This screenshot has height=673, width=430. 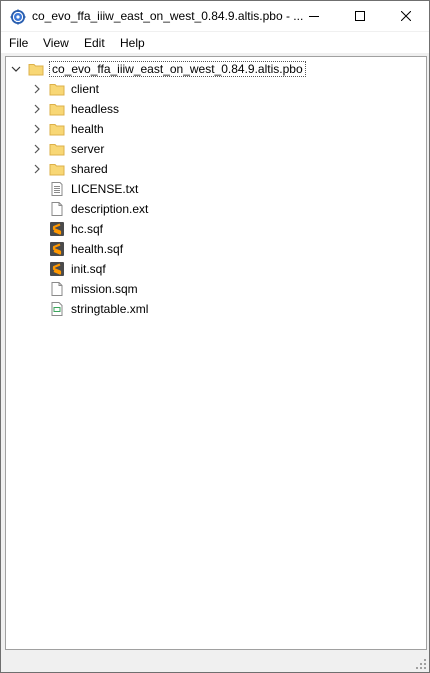 What do you see at coordinates (216, 289) in the screenshot?
I see `tree-item: mission.sqm` at bounding box center [216, 289].